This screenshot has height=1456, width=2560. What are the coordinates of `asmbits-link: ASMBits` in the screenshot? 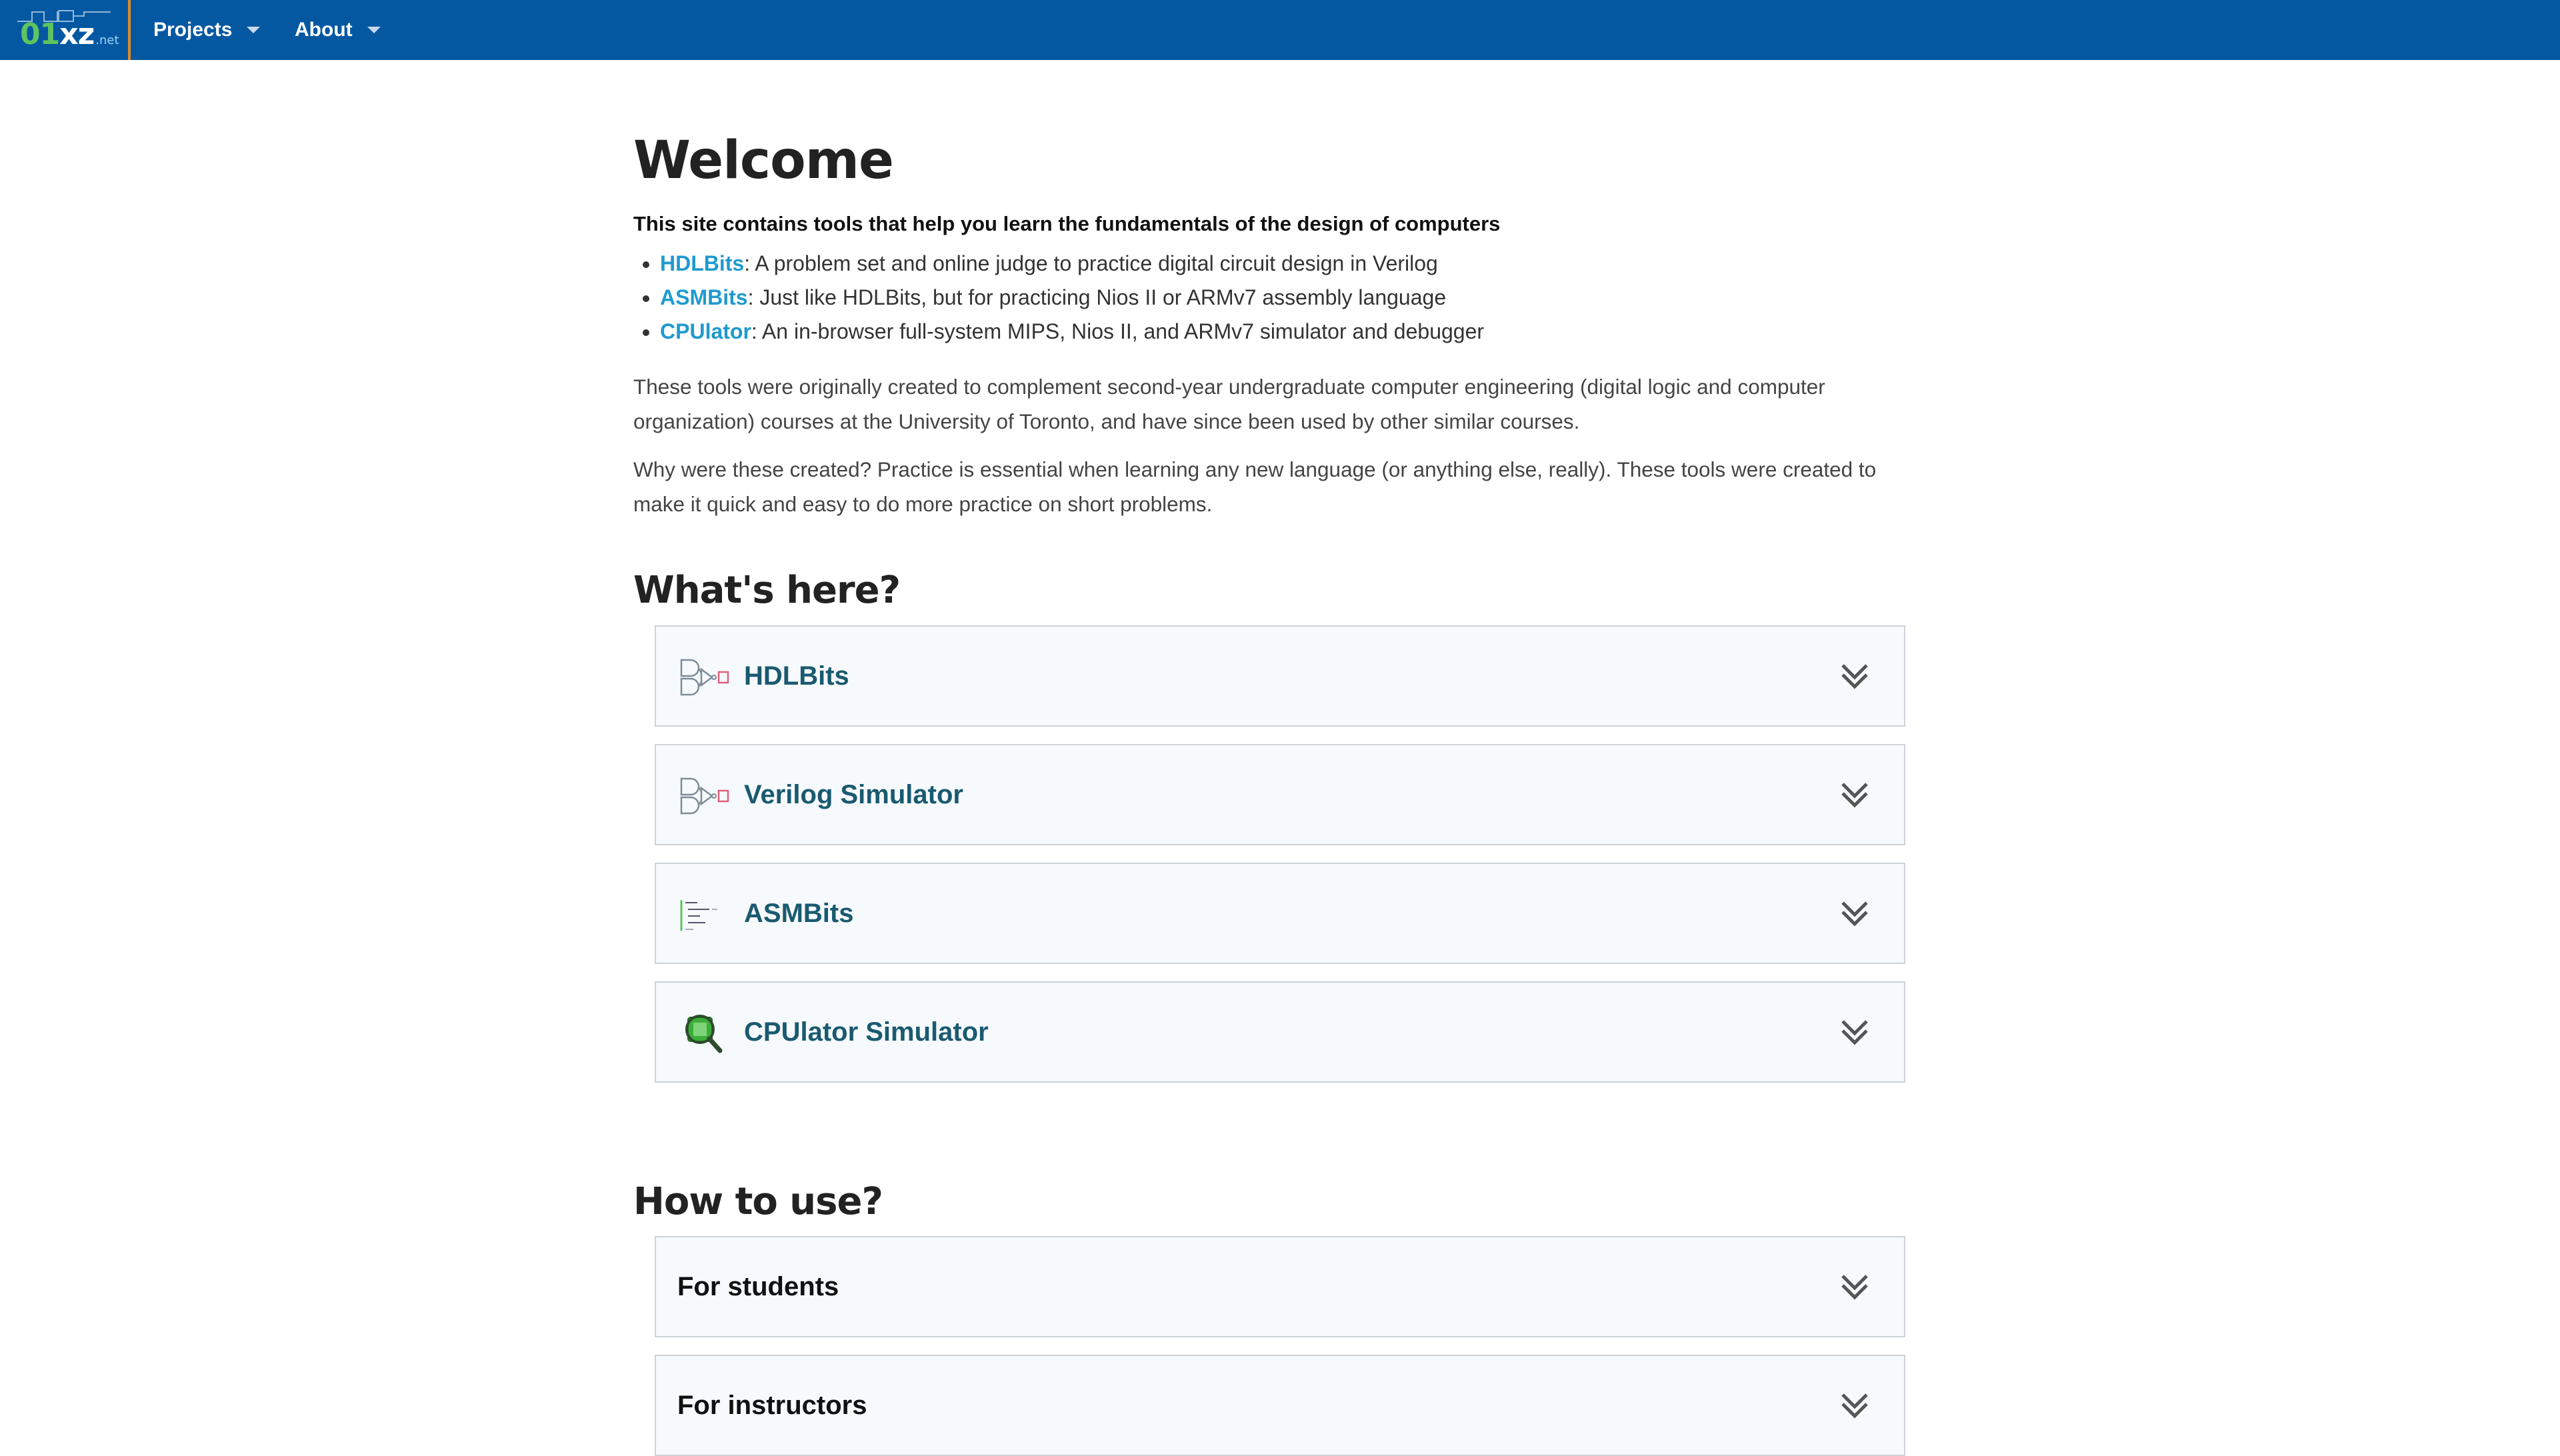 It's located at (704, 297).